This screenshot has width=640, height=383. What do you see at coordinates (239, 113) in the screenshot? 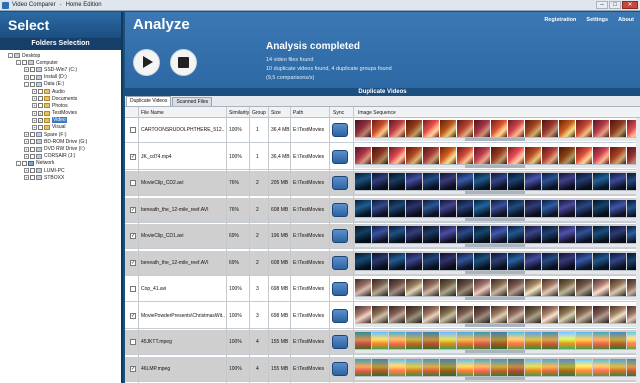
I see `col-similarity: Similarity` at bounding box center [239, 113].